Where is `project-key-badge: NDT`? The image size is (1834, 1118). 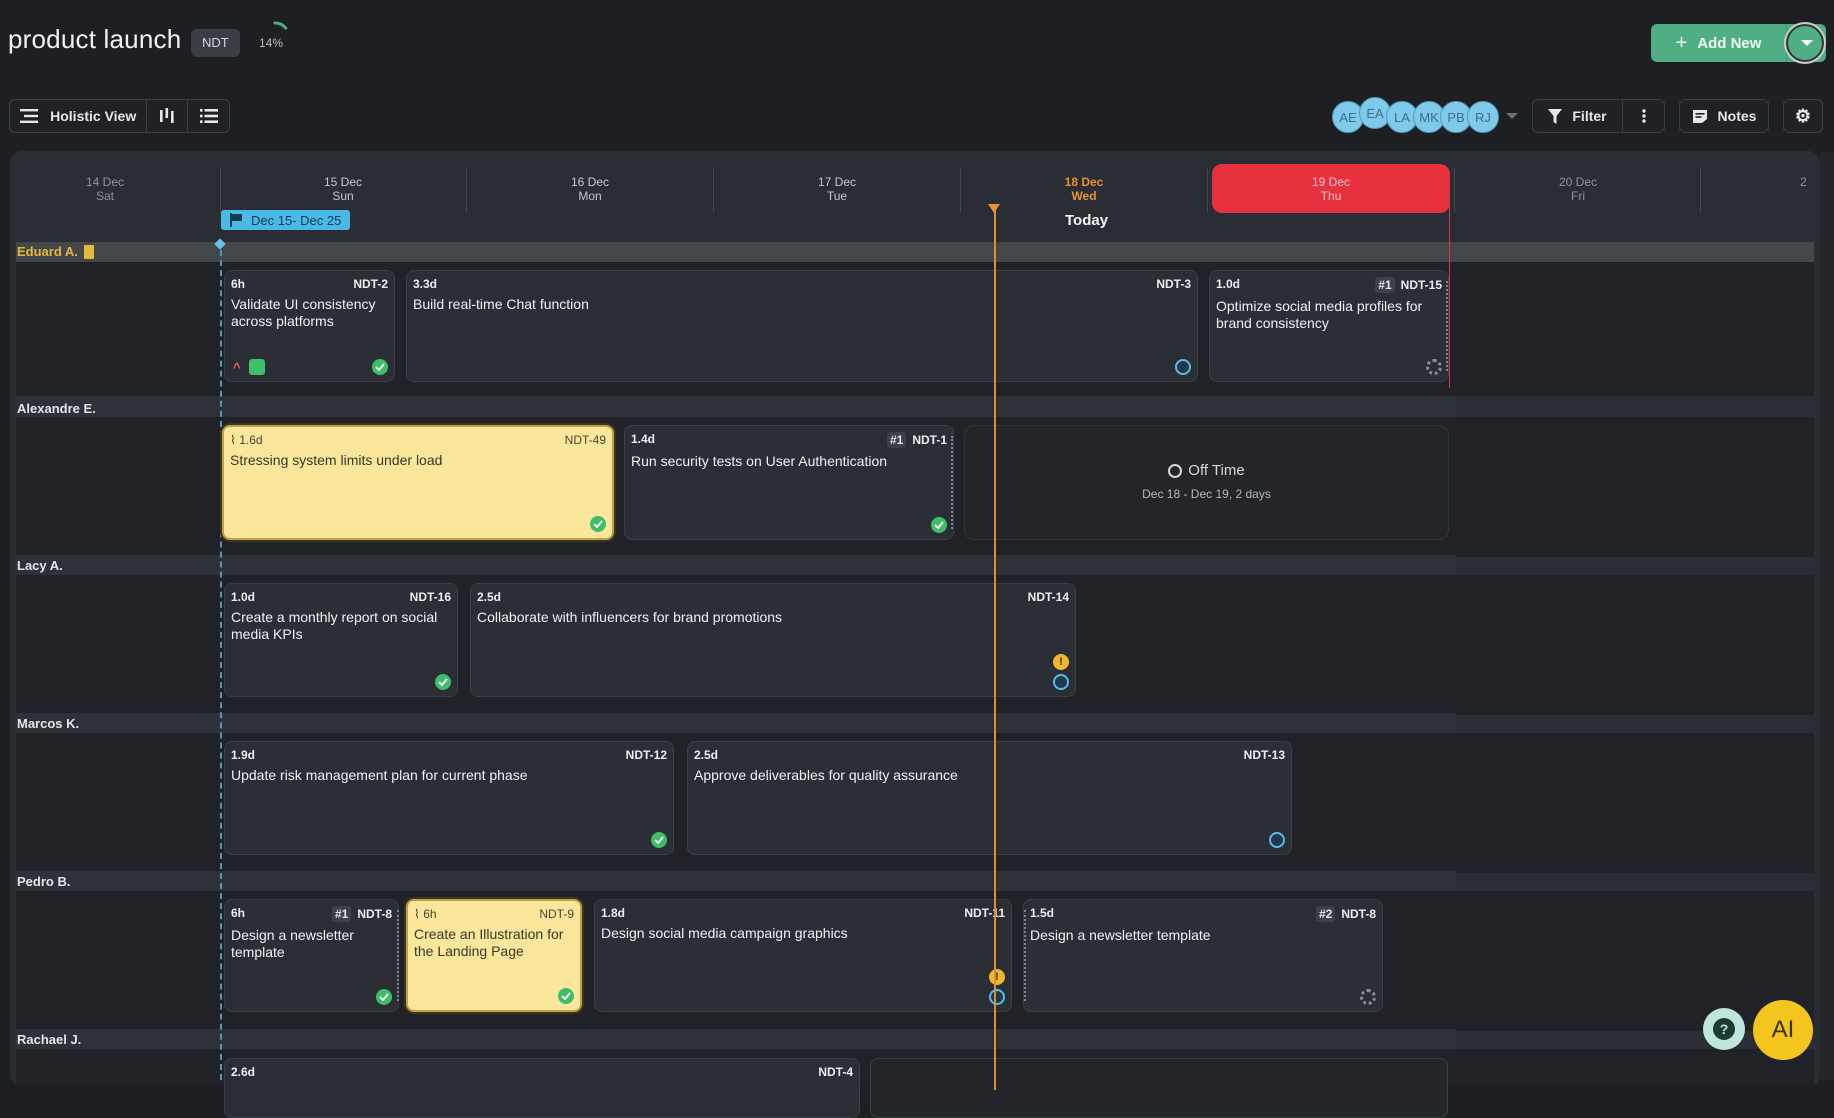
project-key-badge: NDT is located at coordinates (215, 43).